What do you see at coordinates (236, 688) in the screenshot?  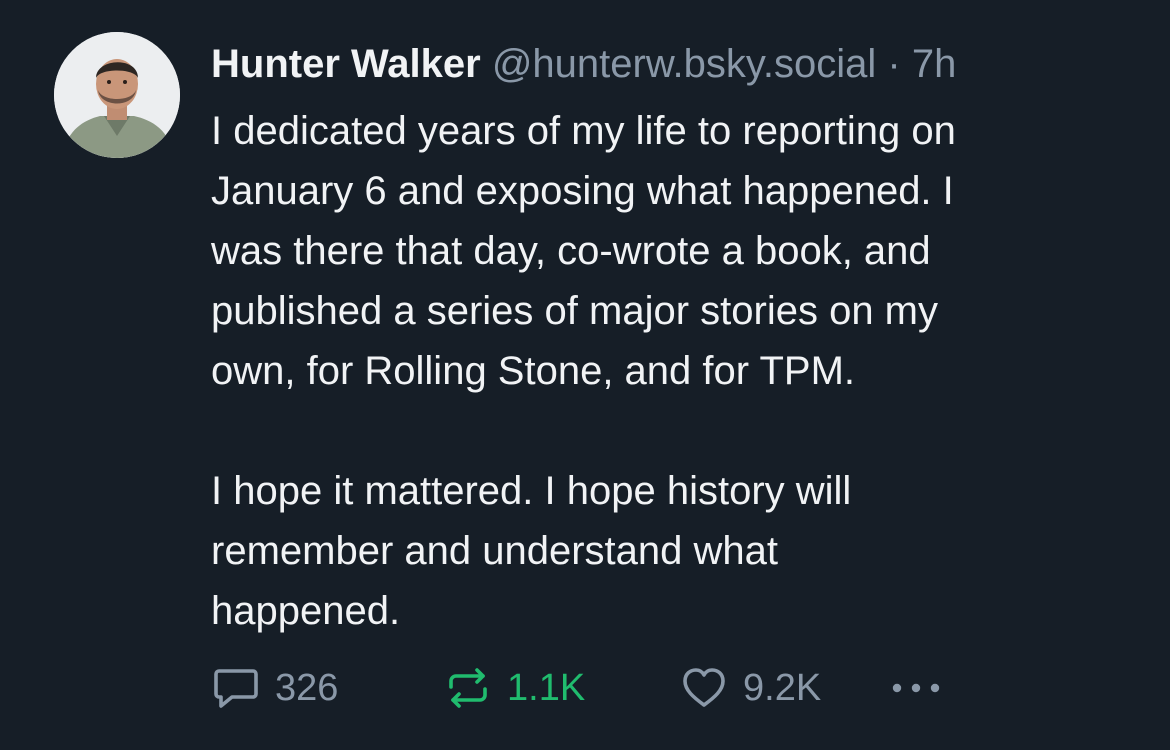 I see `comment-icon` at bounding box center [236, 688].